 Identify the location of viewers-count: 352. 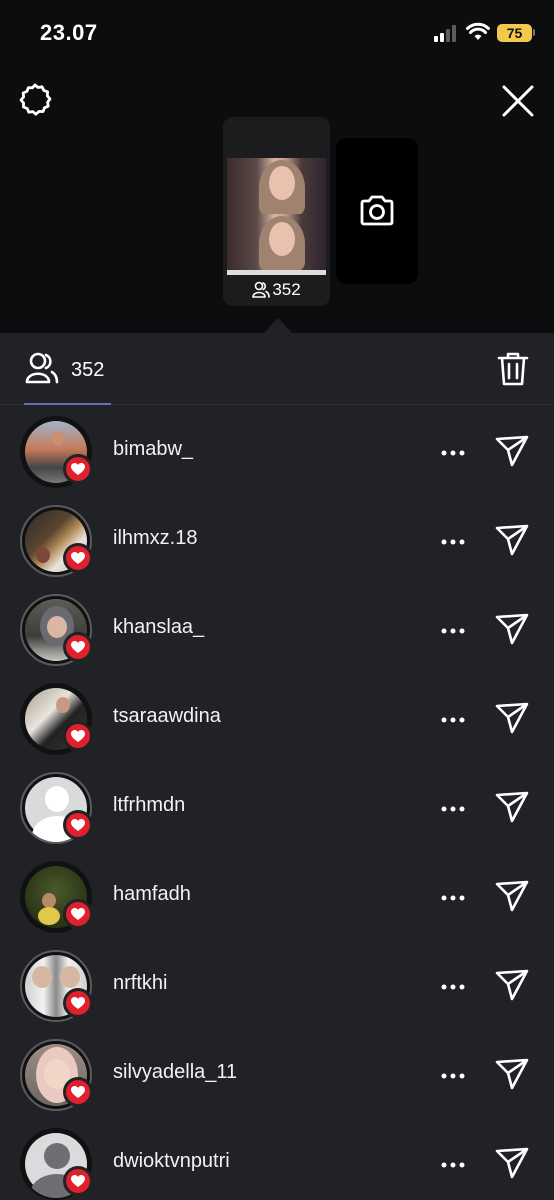
(88, 370).